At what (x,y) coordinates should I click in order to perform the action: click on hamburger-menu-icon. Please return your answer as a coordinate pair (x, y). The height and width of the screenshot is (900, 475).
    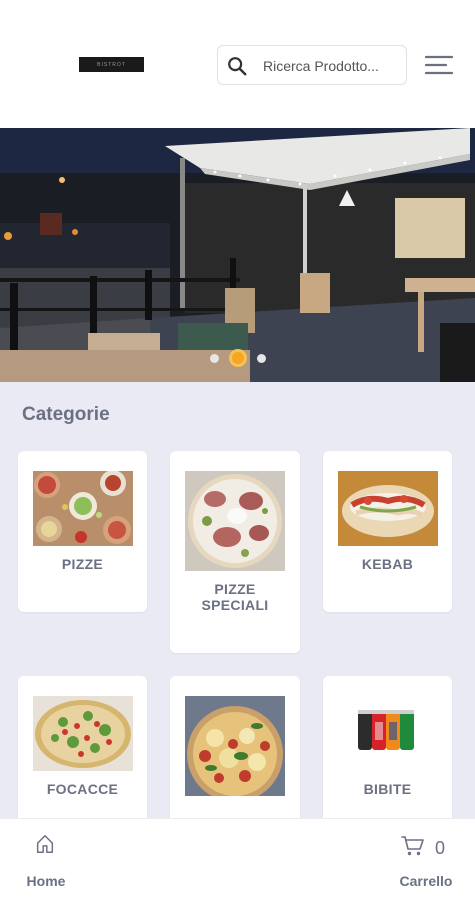
    Looking at the image, I should click on (439, 65).